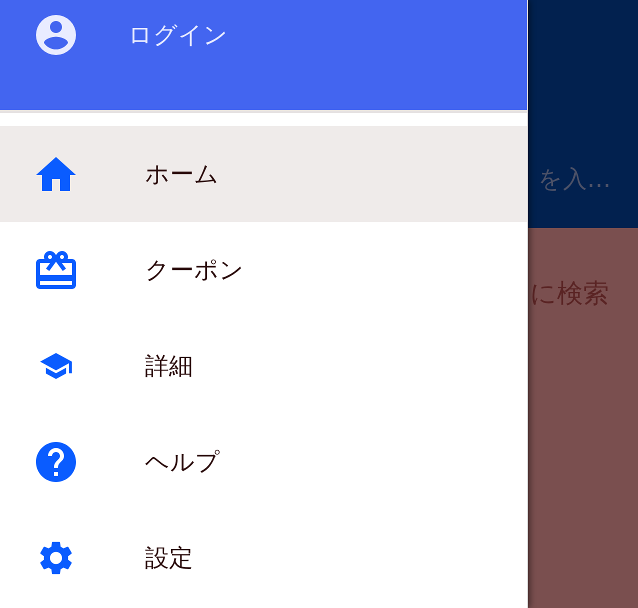  What do you see at coordinates (56, 462) in the screenshot?
I see `help-icon` at bounding box center [56, 462].